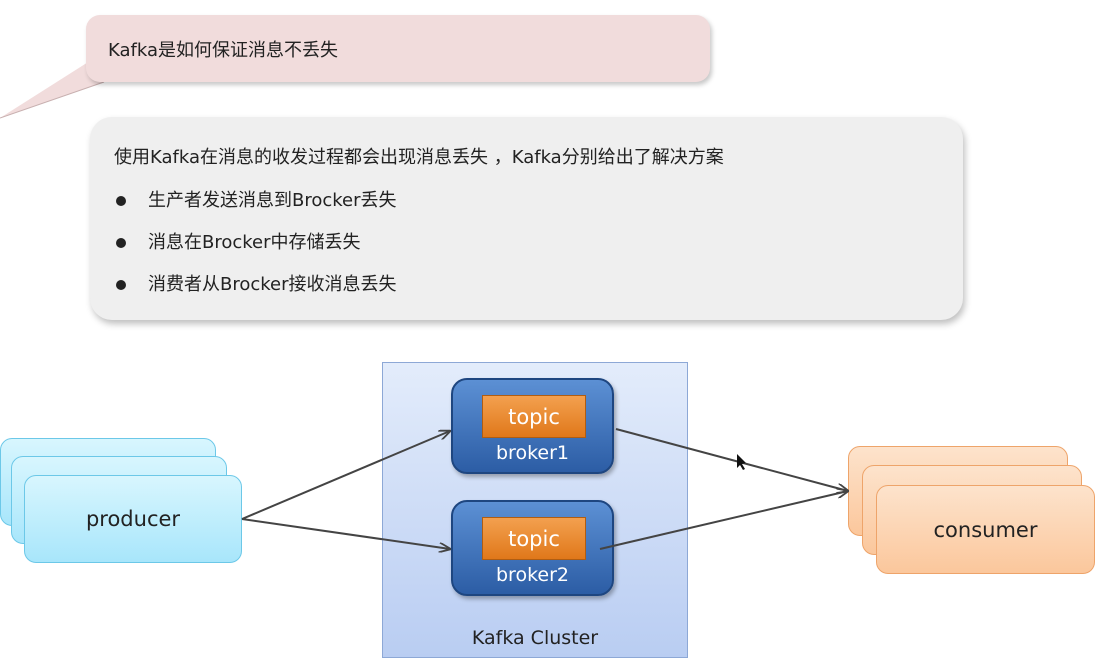  I want to click on info-intro: 使用Kafka在消息的收发过程都会出现消息丢失 ，Kafka分别给出了解决方案, so click(419, 157).